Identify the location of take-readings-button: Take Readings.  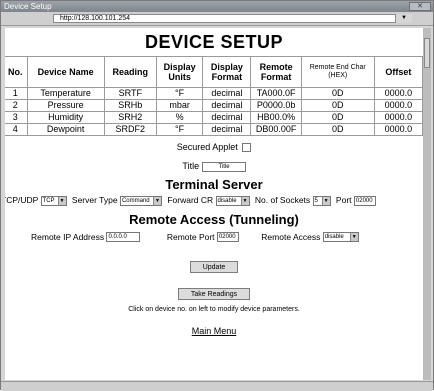
(214, 294).